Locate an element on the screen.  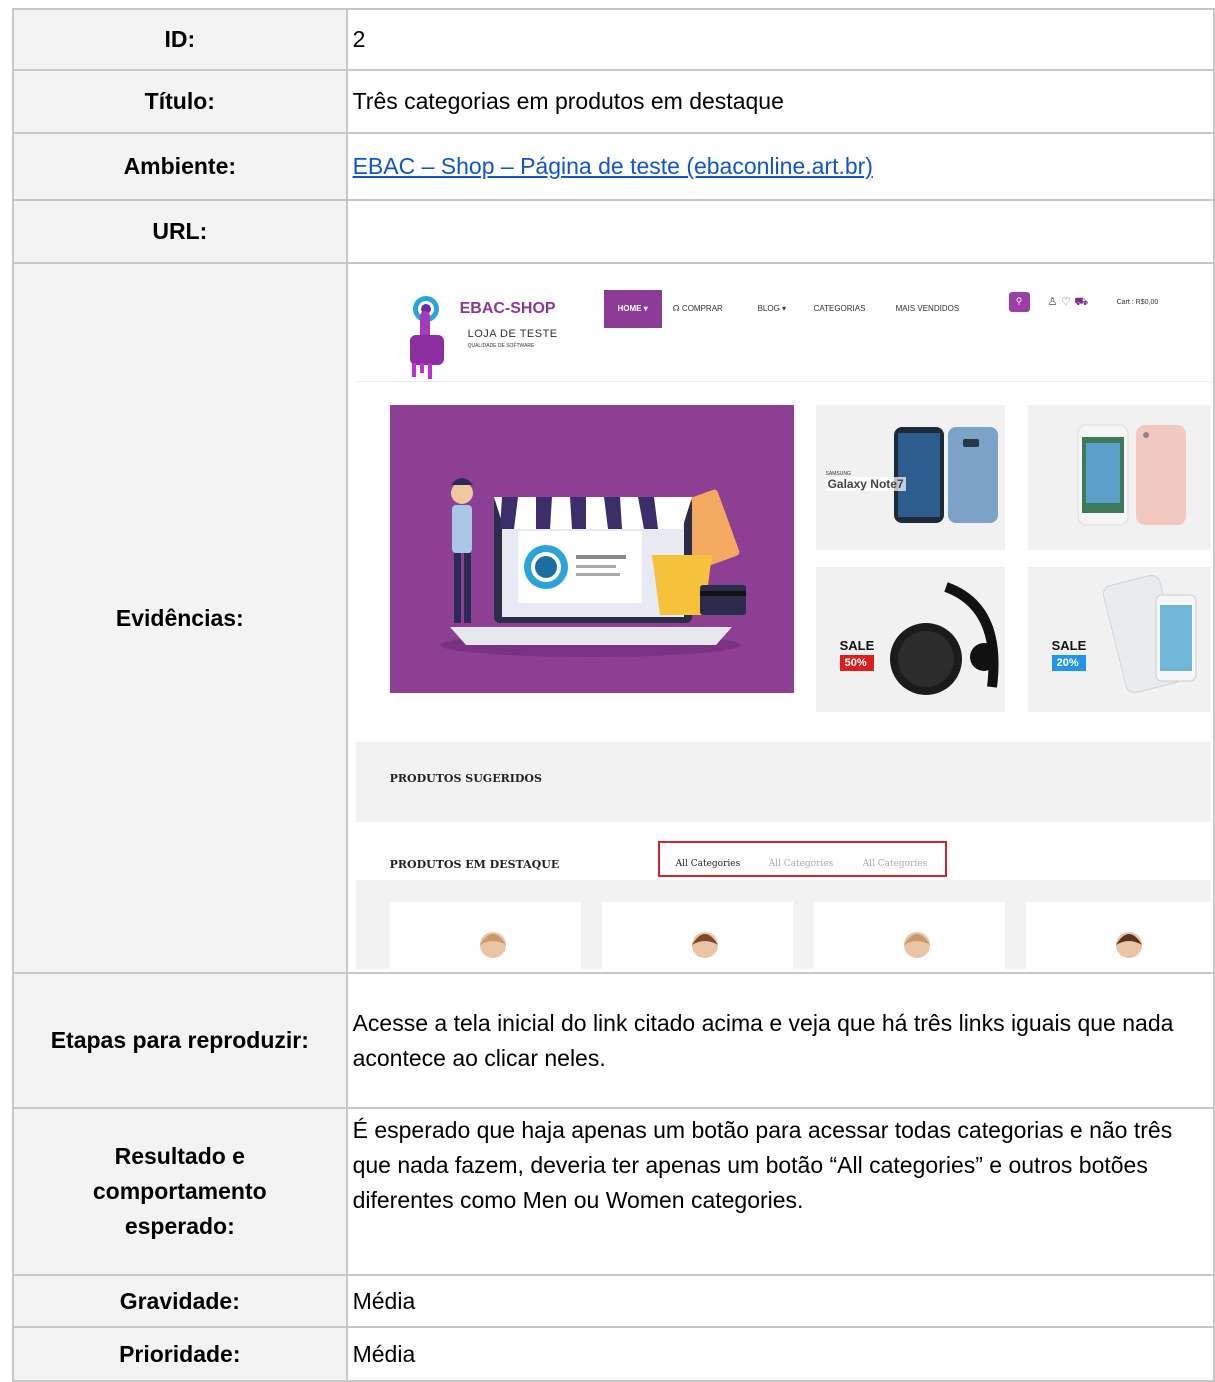
category-tab-3: All Categories is located at coordinates (895, 864).